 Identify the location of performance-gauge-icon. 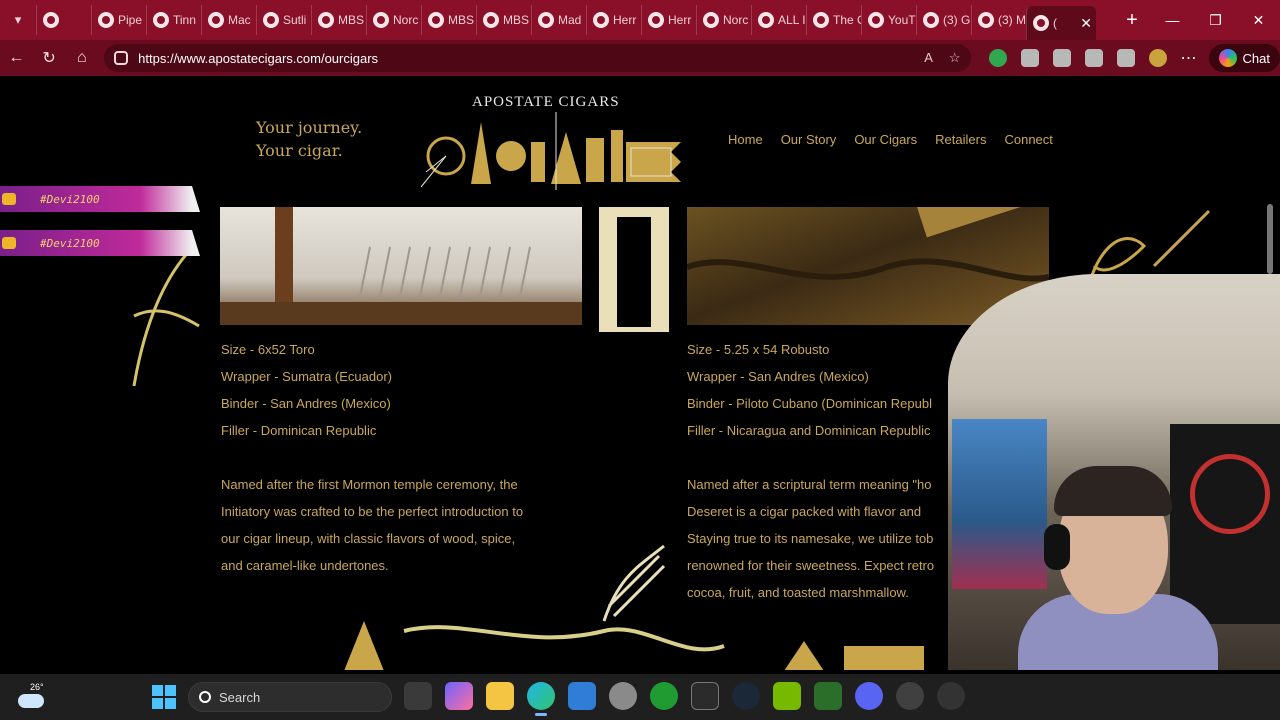
(951, 696).